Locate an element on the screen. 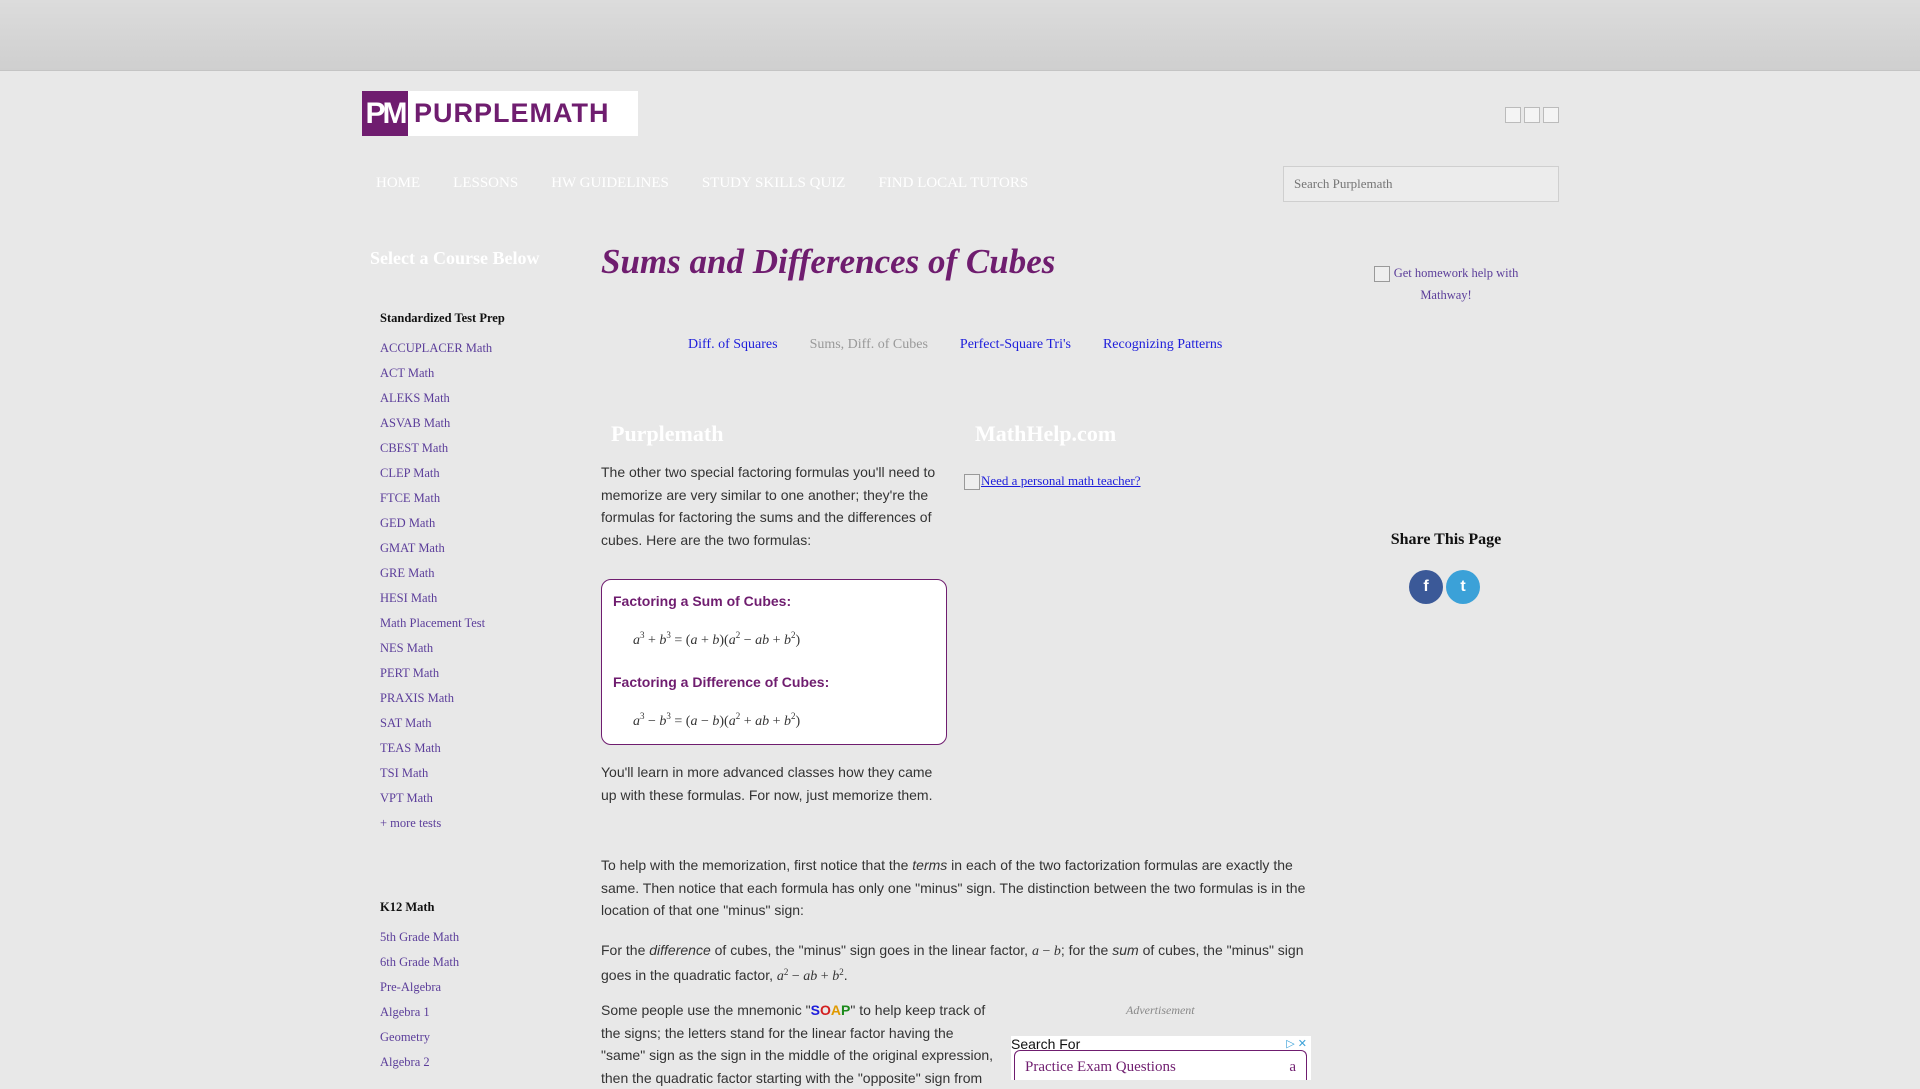 This screenshot has height=1089, width=1920. linear-factor-math: a − b is located at coordinates (1046, 951).